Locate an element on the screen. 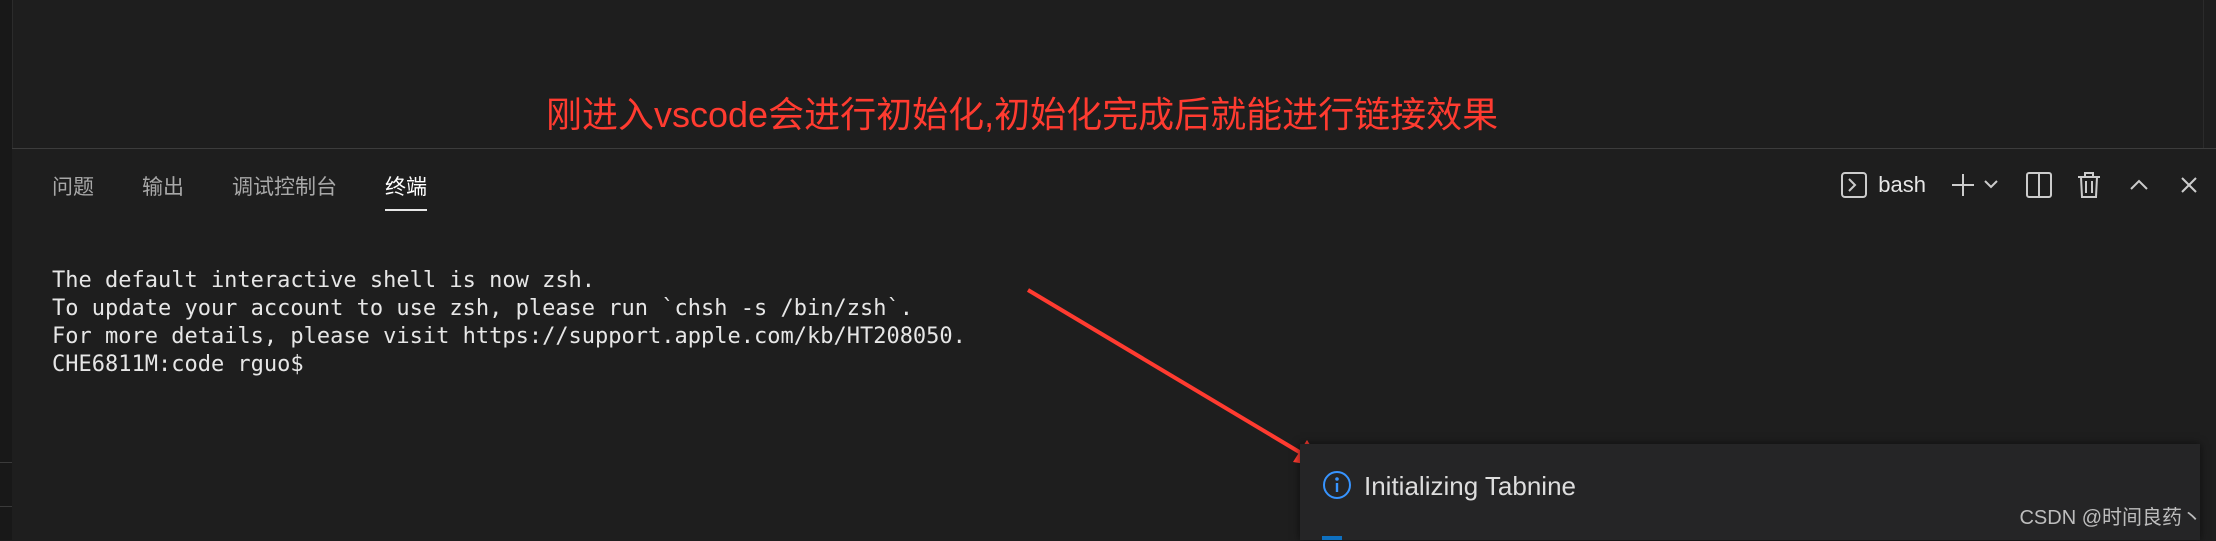 The image size is (2216, 541). plus-icon is located at coordinates (1963, 185).